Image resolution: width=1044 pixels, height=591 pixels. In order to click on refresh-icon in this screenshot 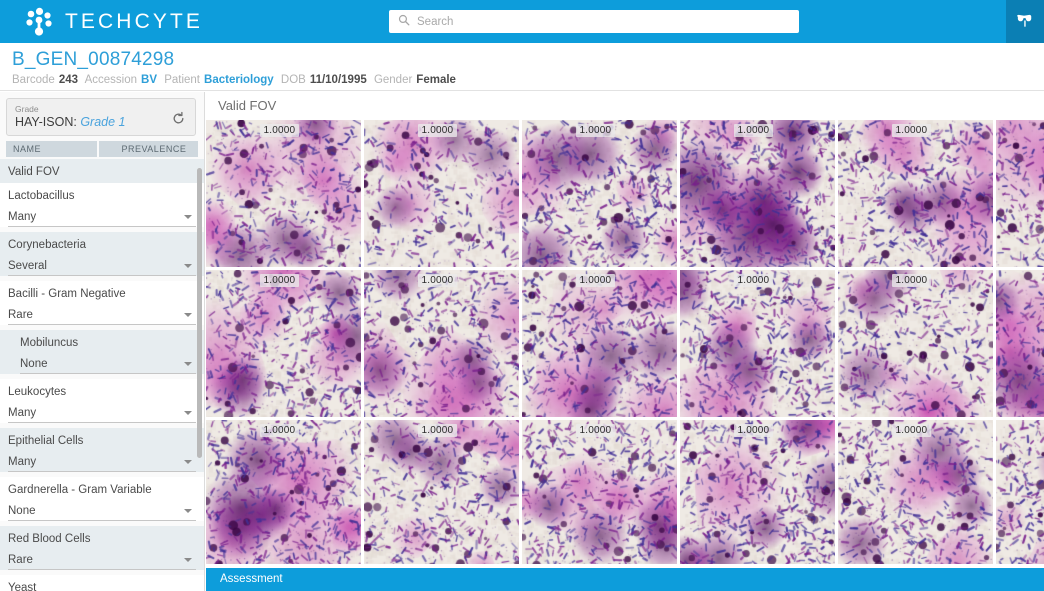, I will do `click(178, 118)`.